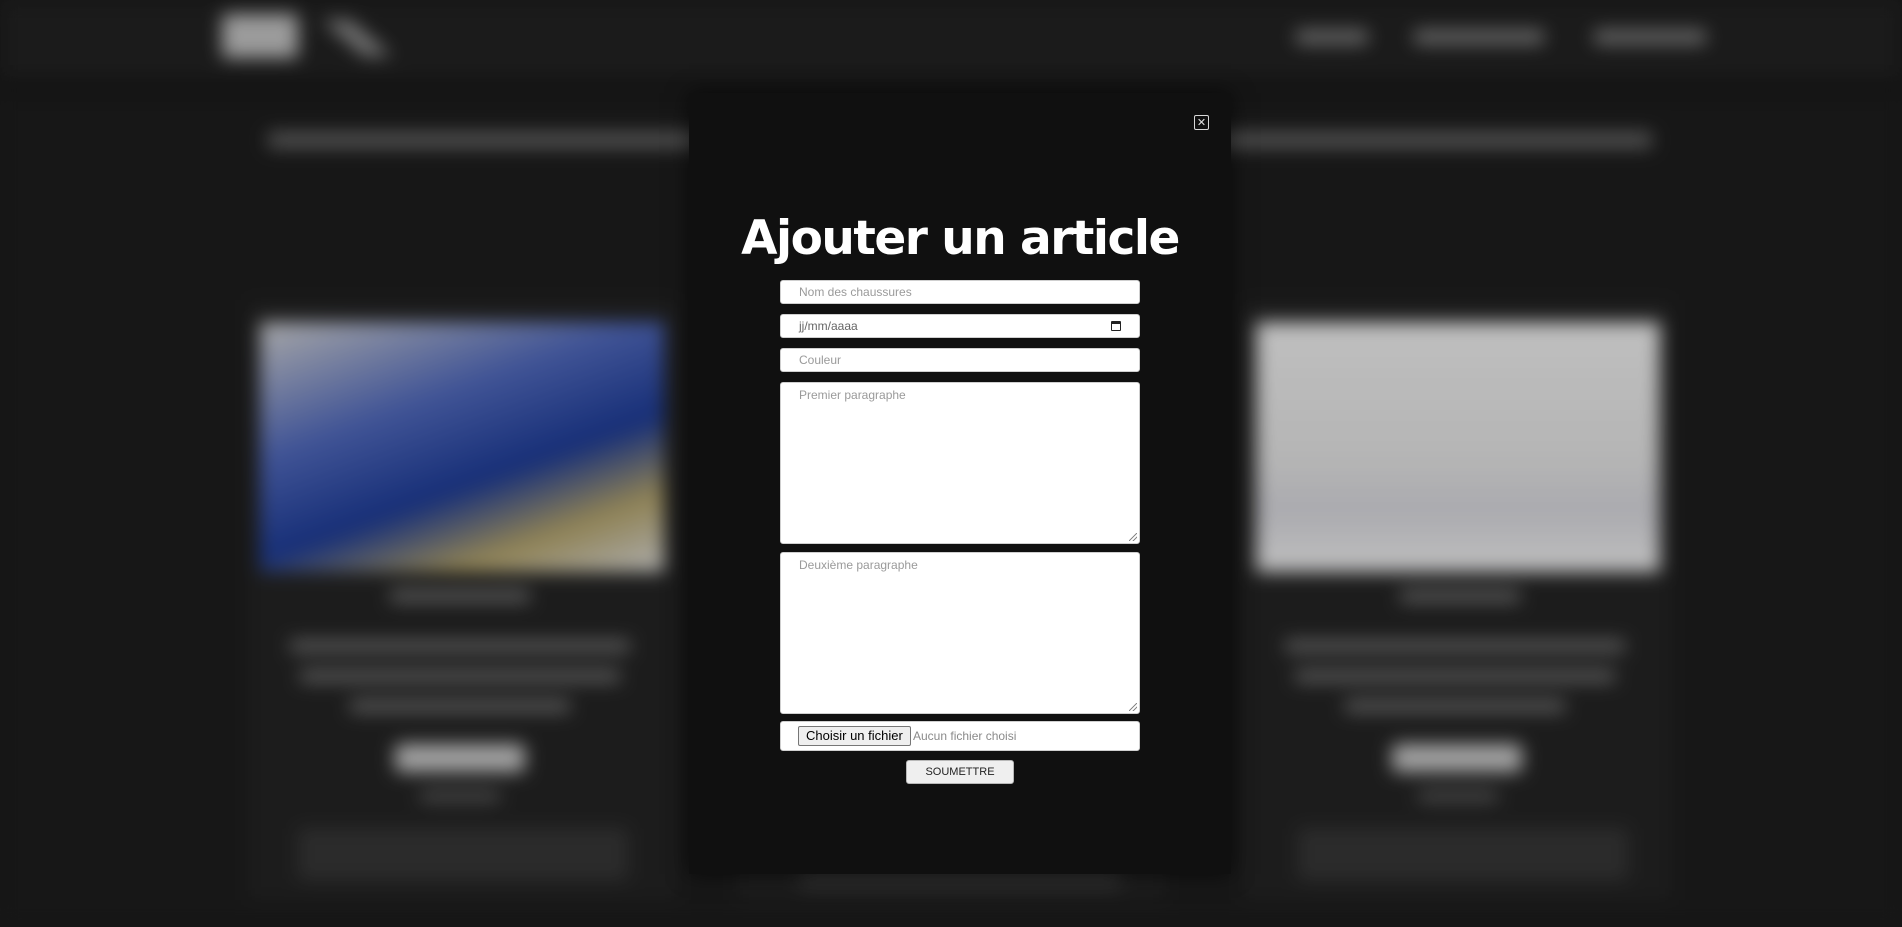  Describe the element at coordinates (852, 395) in the screenshot. I see `first-paragraph-placeholder: Premier paragraphe` at that location.